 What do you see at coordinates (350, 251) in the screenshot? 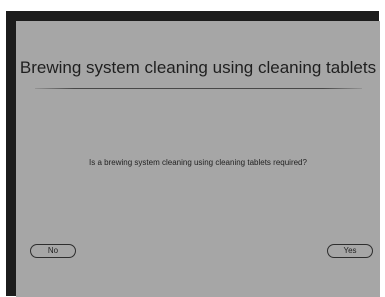
I see `yes-button: Yes` at bounding box center [350, 251].